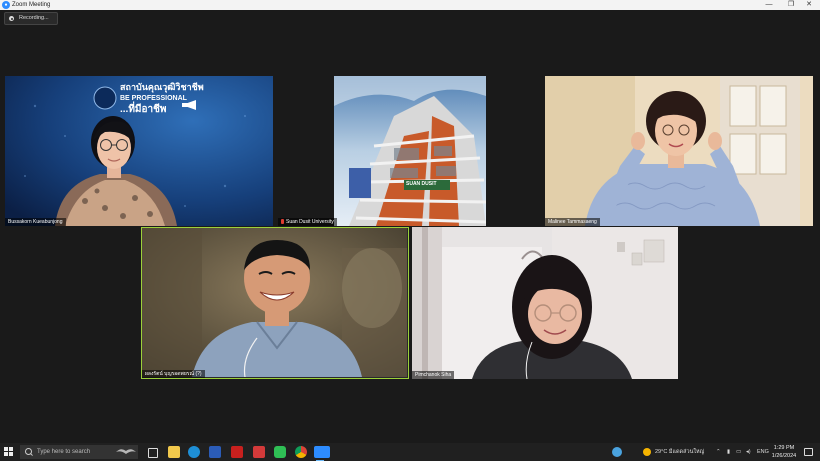  Describe the element at coordinates (769, 5) in the screenshot. I see `minimize-button: —` at that location.